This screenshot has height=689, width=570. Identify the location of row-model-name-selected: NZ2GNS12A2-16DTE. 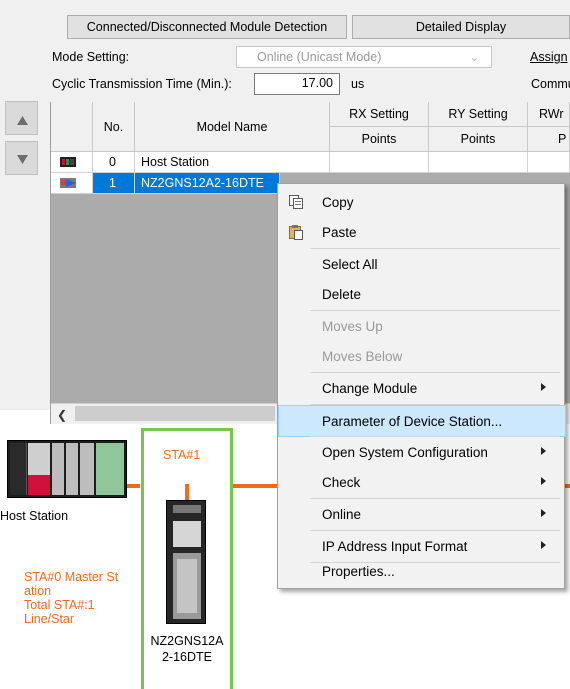
(207, 183).